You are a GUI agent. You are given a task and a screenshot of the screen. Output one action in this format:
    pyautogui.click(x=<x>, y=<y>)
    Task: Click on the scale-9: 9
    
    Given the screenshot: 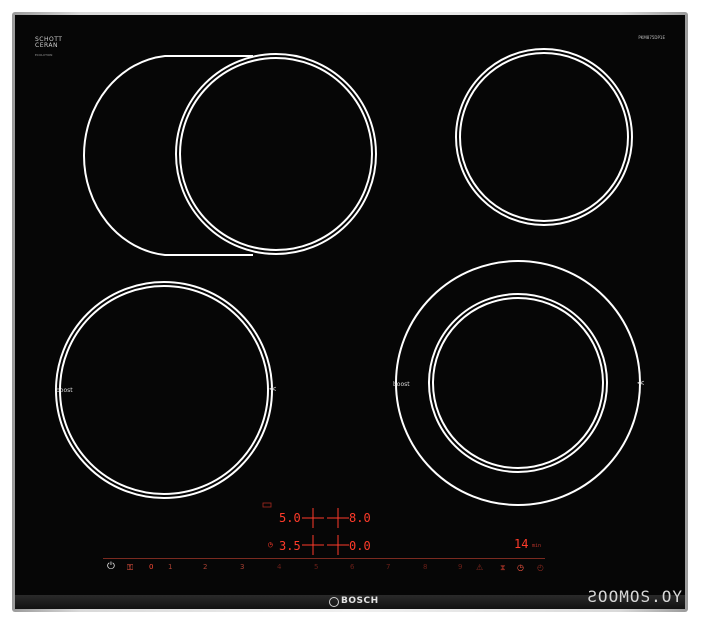 What is the action you would take?
    pyautogui.click(x=460, y=567)
    